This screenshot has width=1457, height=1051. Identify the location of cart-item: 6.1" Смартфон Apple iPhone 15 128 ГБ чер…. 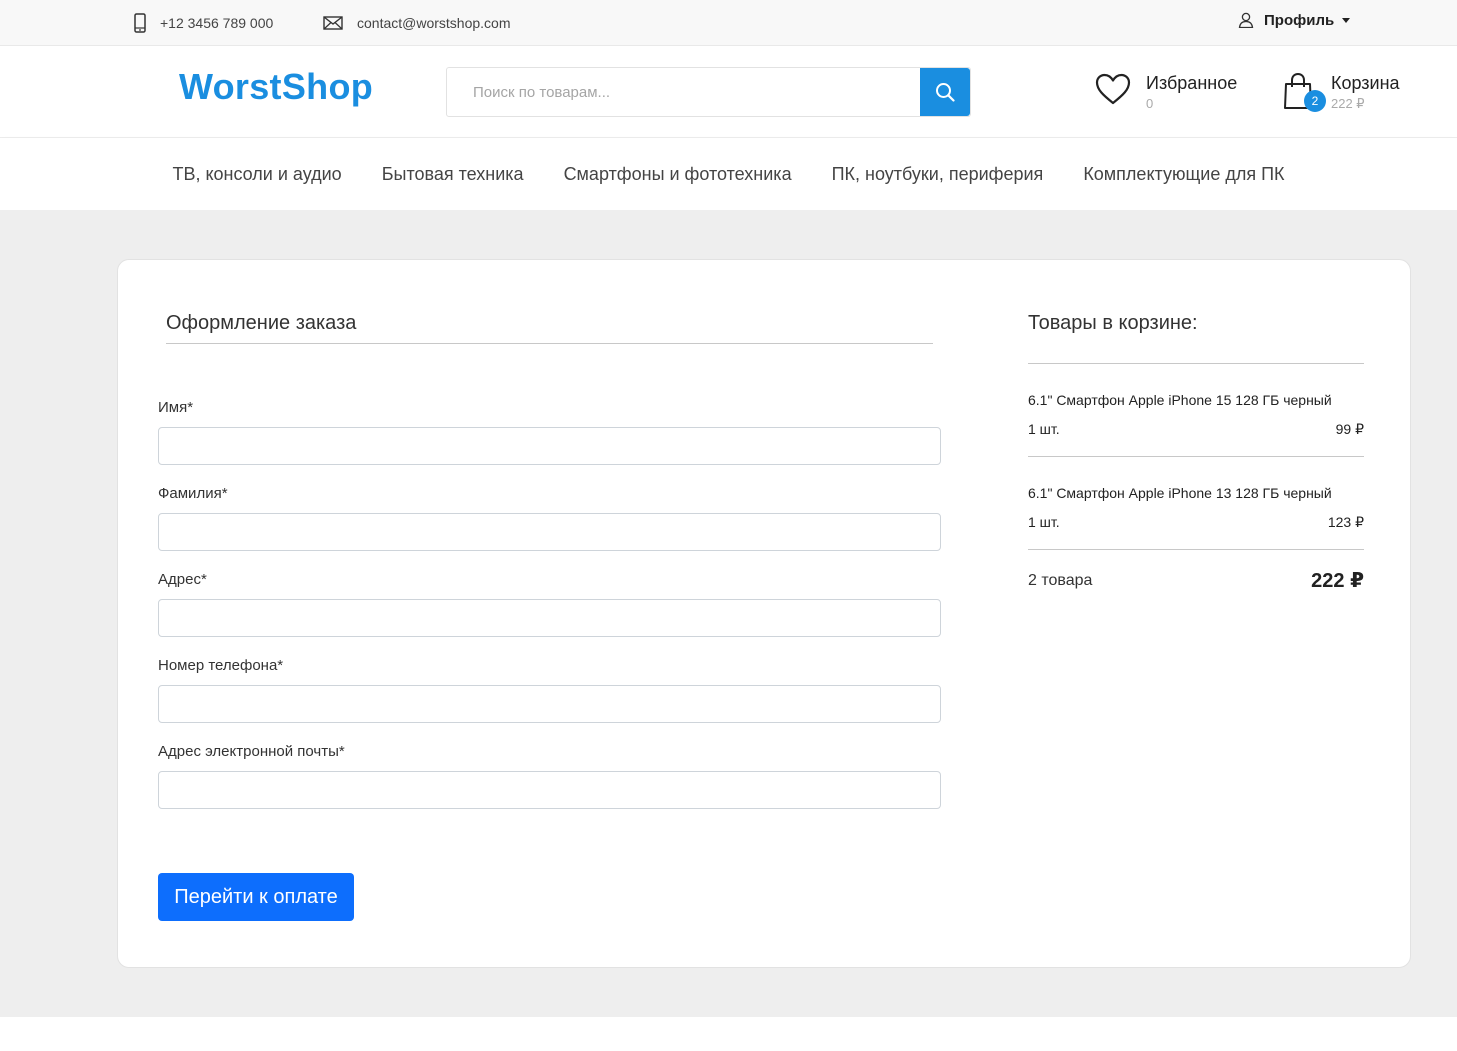
(1196, 410).